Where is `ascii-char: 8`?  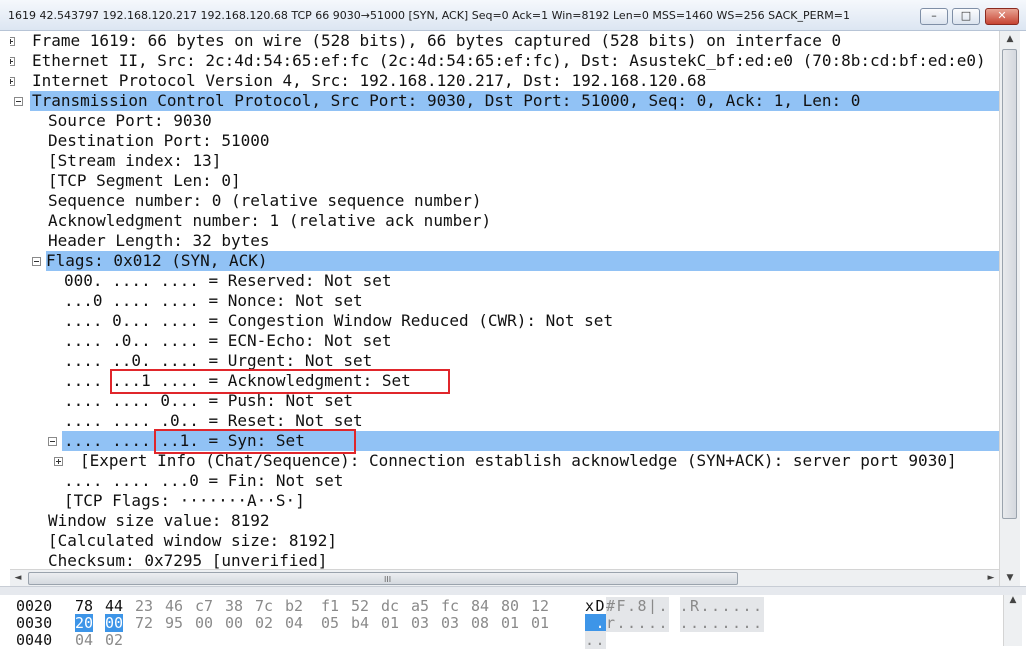 ascii-char: 8 is located at coordinates (642, 606).